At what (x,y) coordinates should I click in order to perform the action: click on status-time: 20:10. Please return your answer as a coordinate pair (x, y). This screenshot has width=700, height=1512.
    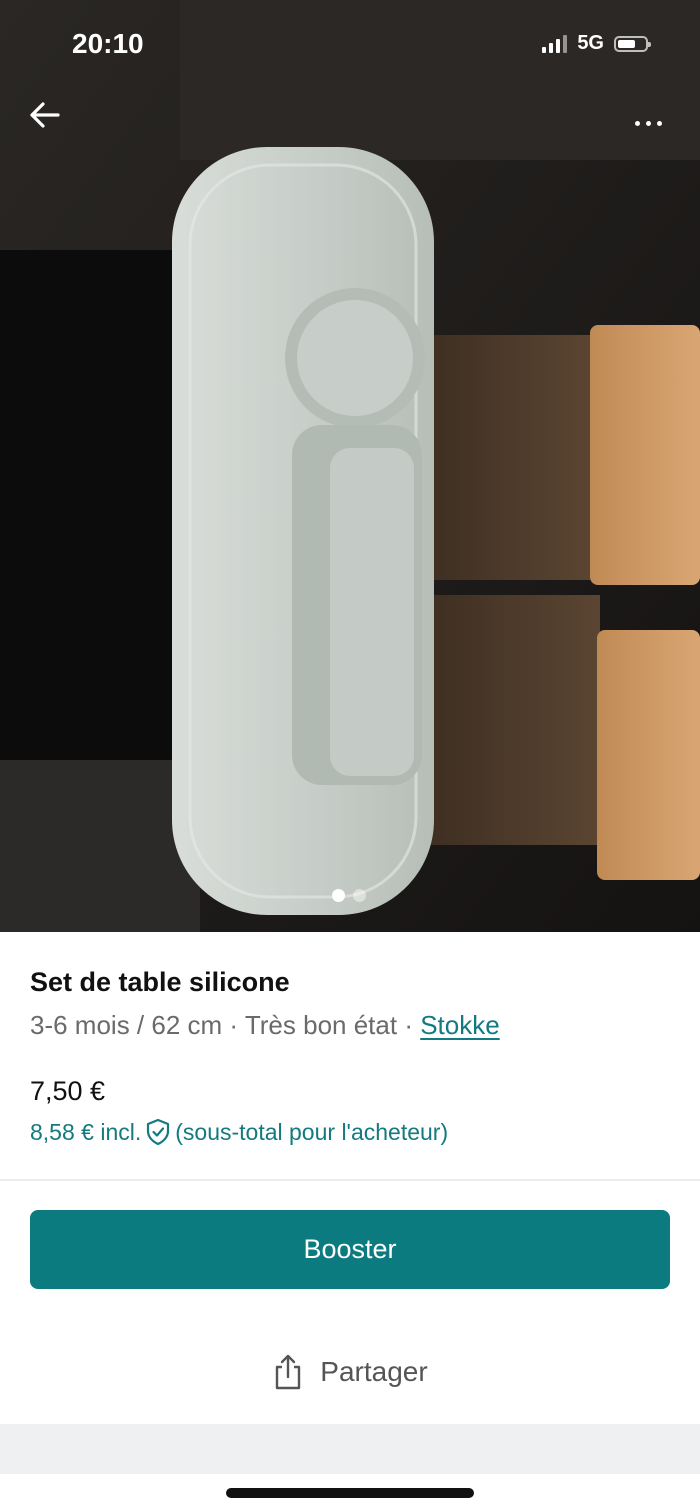
    Looking at the image, I should click on (108, 43).